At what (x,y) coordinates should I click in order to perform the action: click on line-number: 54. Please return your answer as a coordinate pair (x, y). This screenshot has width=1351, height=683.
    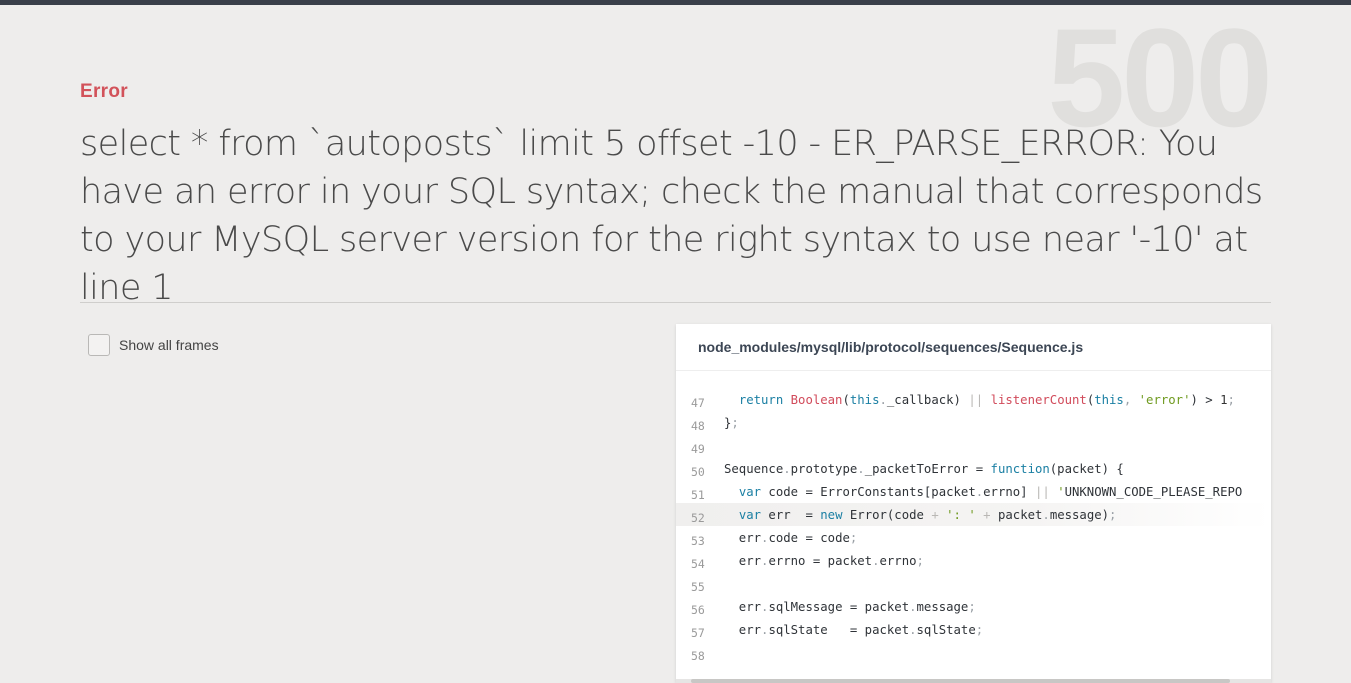
    Looking at the image, I should click on (698, 563).